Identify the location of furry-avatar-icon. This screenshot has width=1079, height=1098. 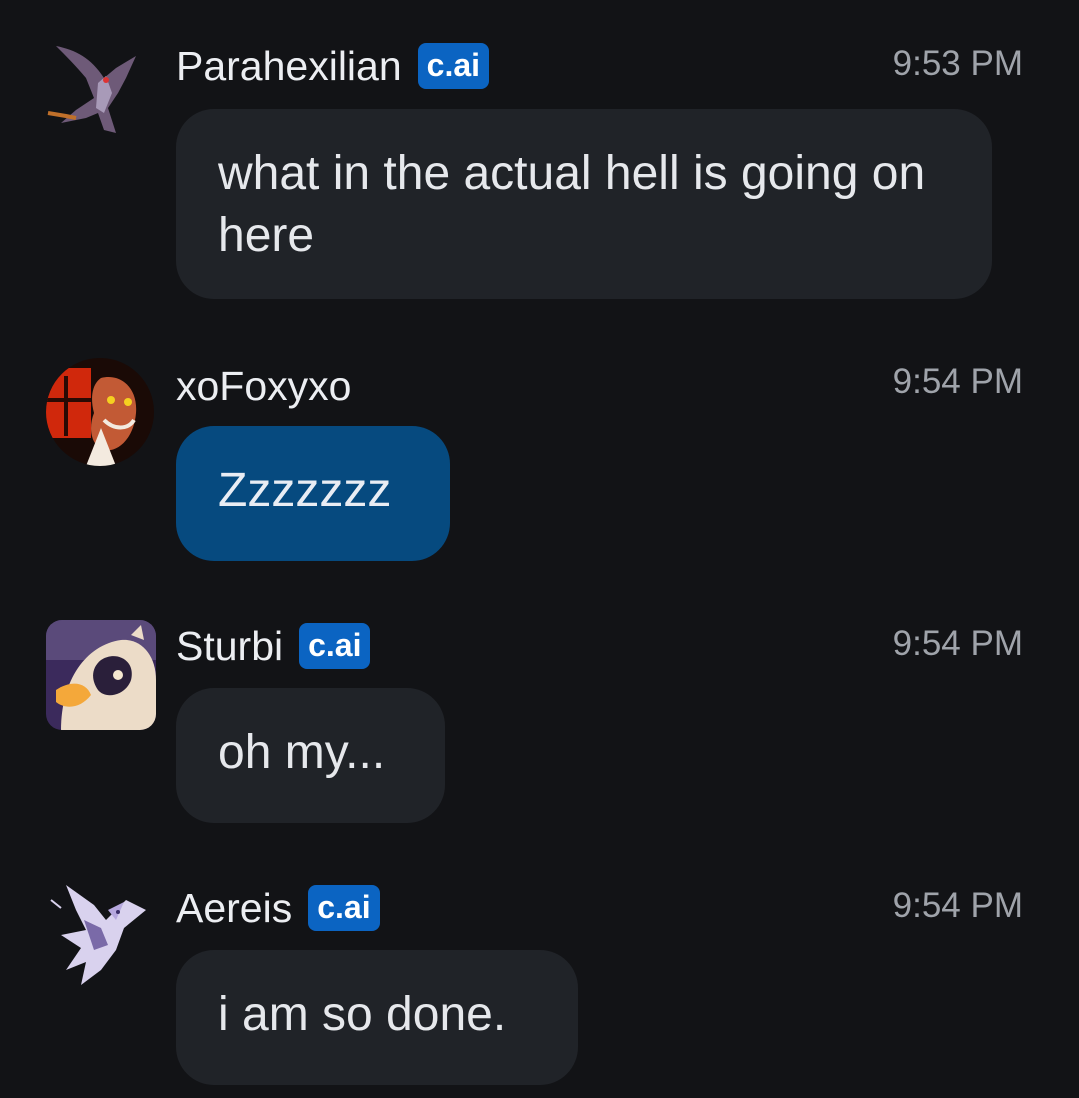
(101, 675).